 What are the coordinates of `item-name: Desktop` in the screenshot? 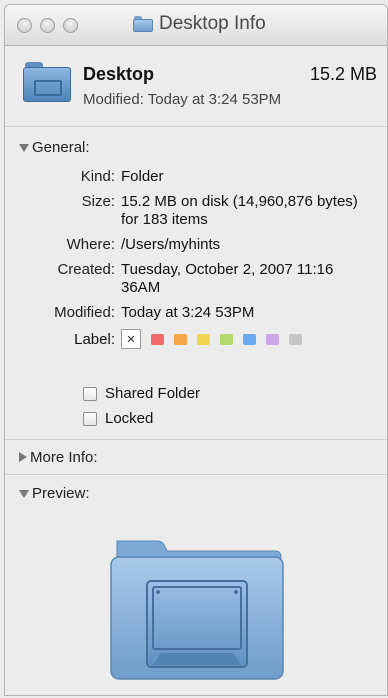 It's located at (119, 74).